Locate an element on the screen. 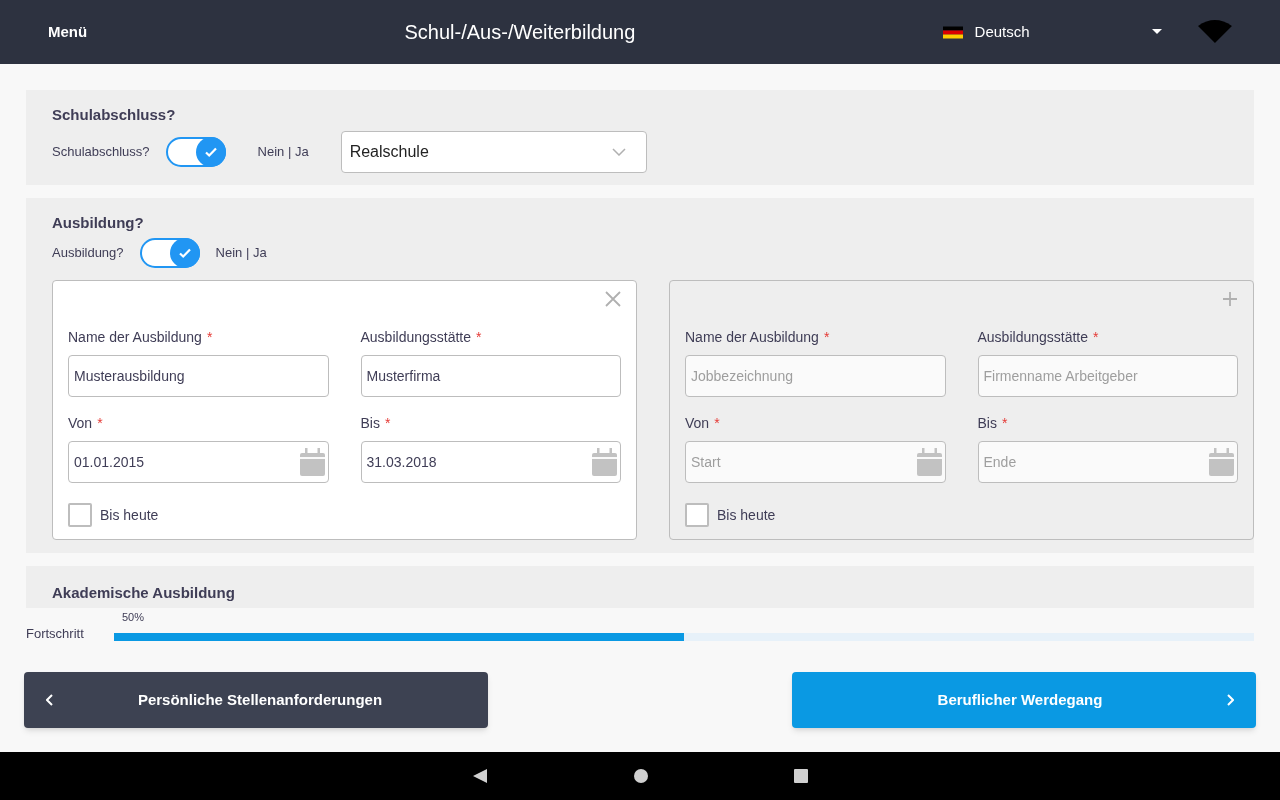  flag-icon is located at coordinates (952, 32).